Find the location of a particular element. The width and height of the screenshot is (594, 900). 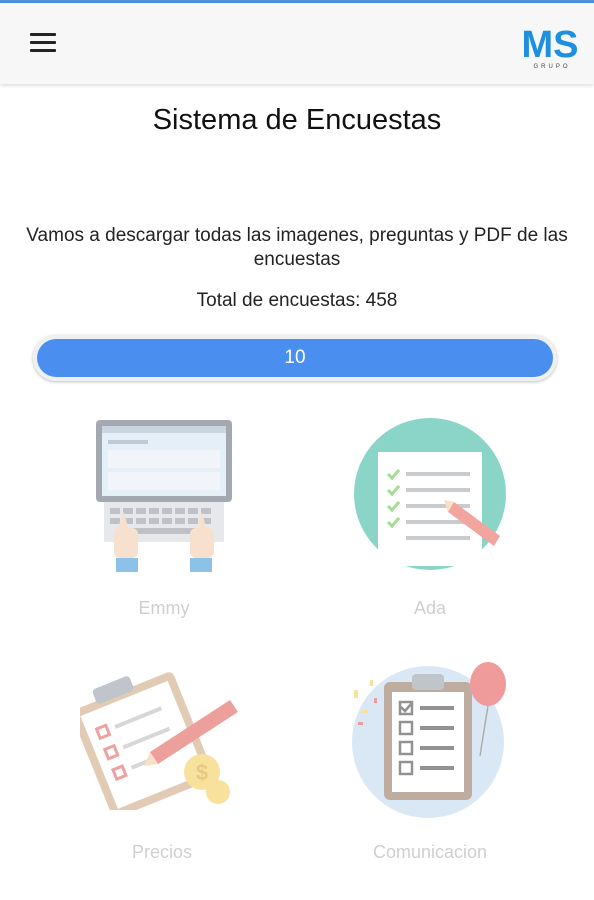

progress-fill: 10 is located at coordinates (295, 358).